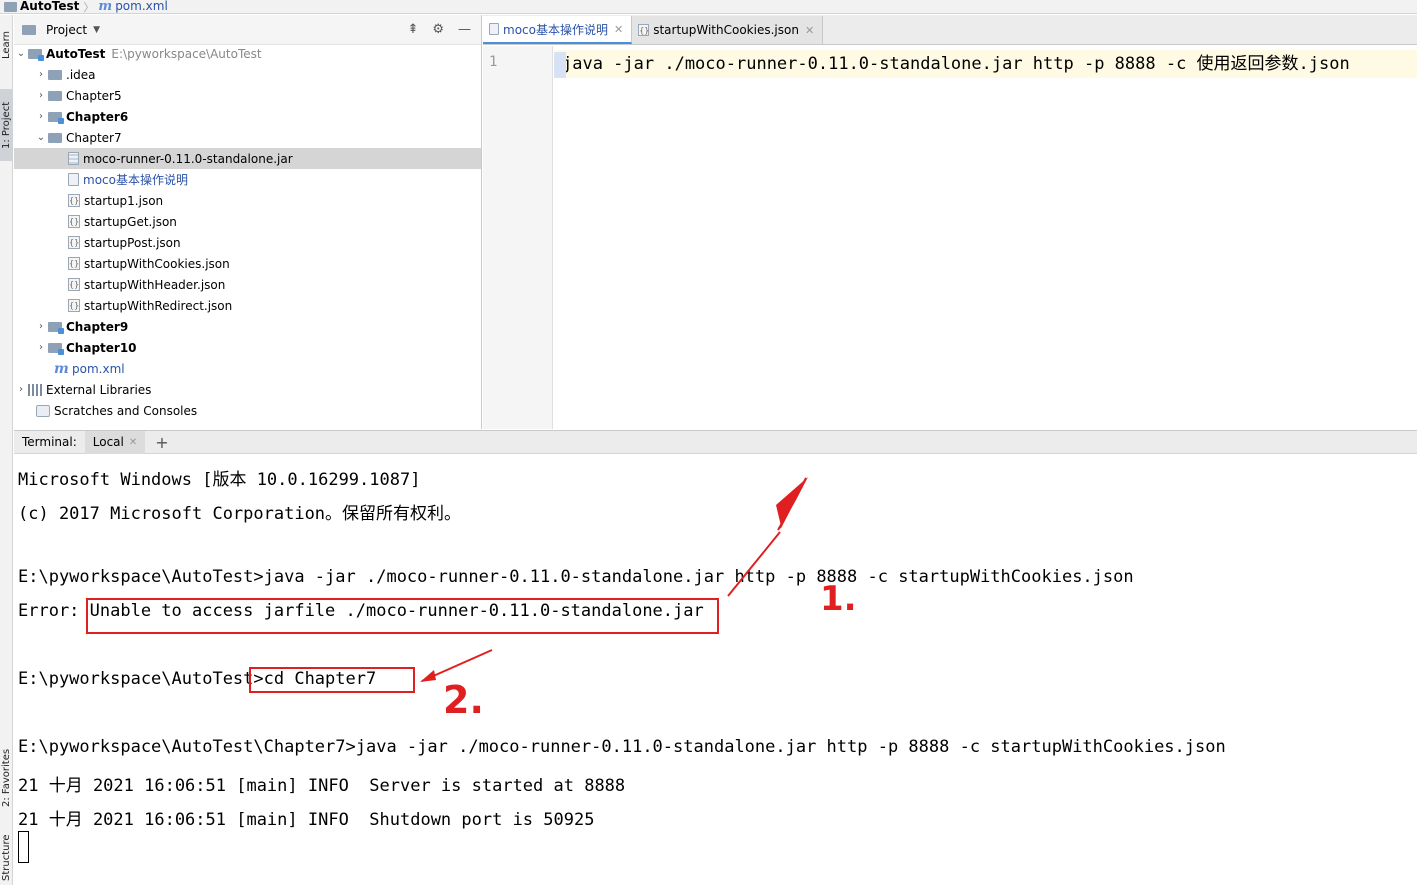  Describe the element at coordinates (161, 442) in the screenshot. I see `new-terminal-icon: +` at that location.